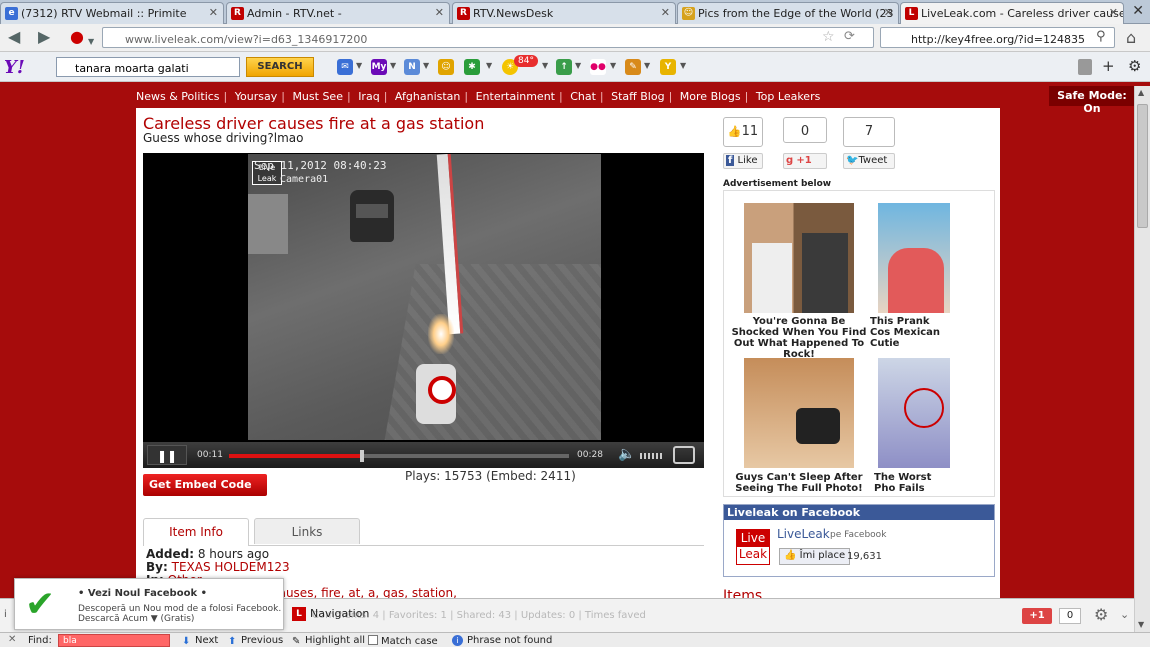 This screenshot has height=647, width=1150. Describe the element at coordinates (626, 454) in the screenshot. I see `volume-icon: 🔈` at that location.